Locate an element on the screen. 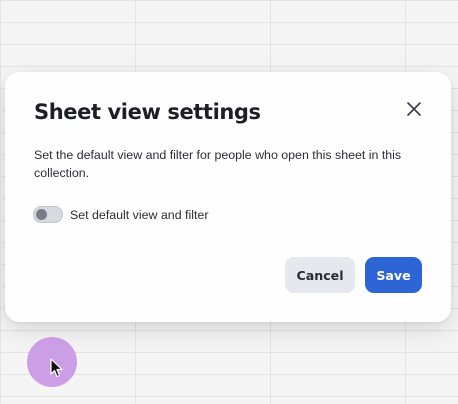 This screenshot has height=404, width=458. mouse-pointer-icon is located at coordinates (56, 368).